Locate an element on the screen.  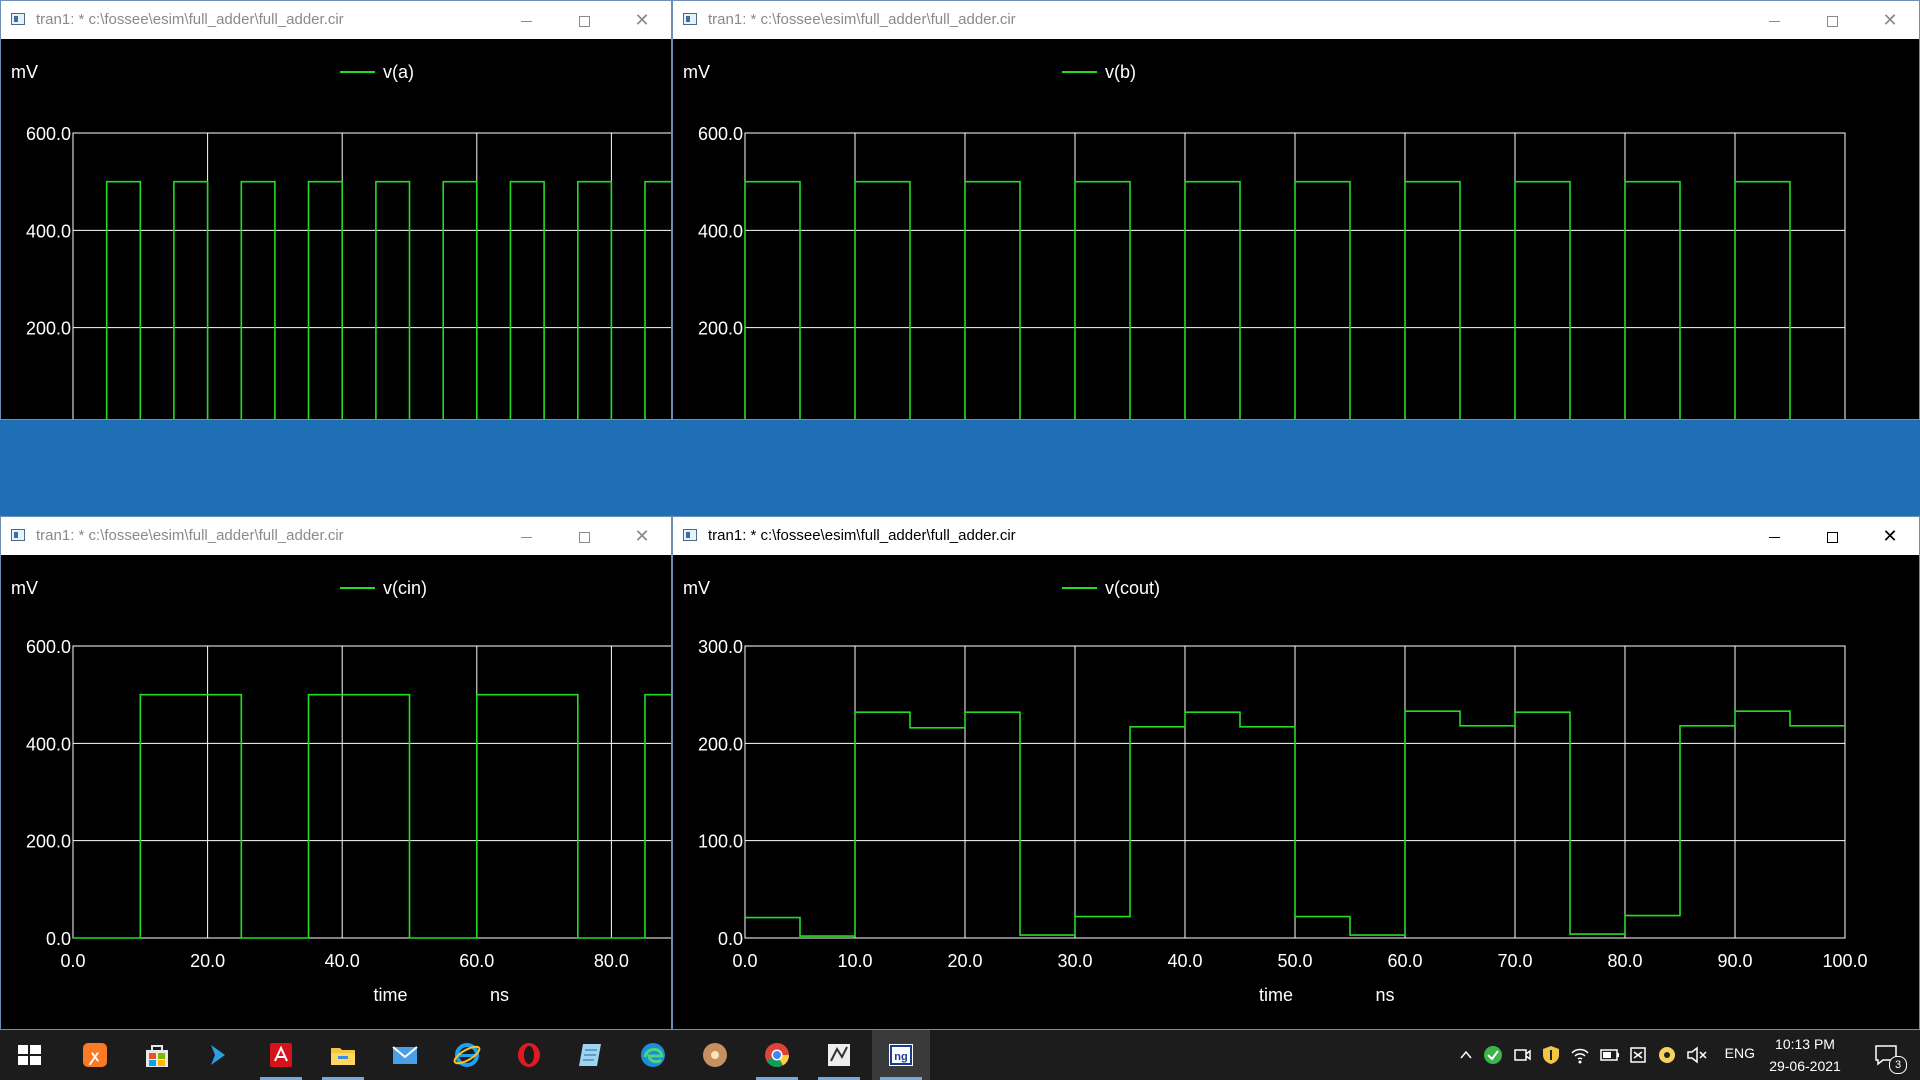
esim-icon is located at coordinates (839, 1055).